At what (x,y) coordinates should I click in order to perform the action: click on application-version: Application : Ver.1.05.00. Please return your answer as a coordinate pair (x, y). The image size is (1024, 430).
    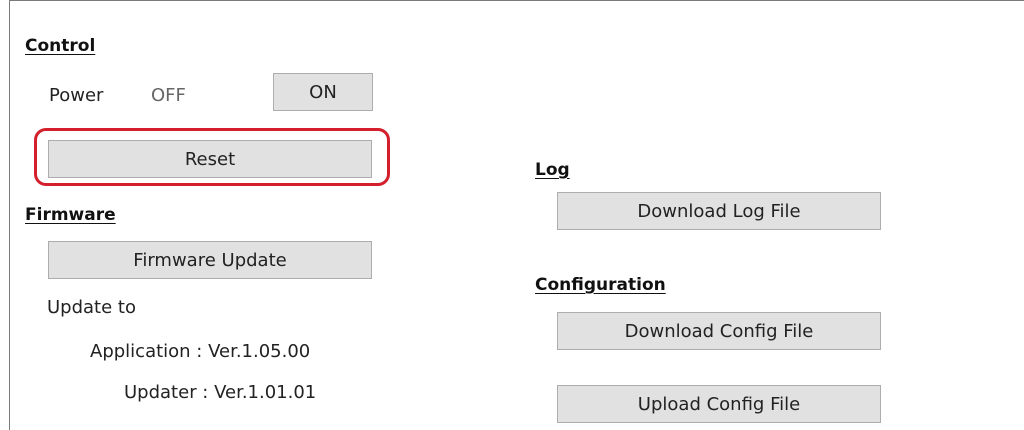
    Looking at the image, I should click on (200, 351).